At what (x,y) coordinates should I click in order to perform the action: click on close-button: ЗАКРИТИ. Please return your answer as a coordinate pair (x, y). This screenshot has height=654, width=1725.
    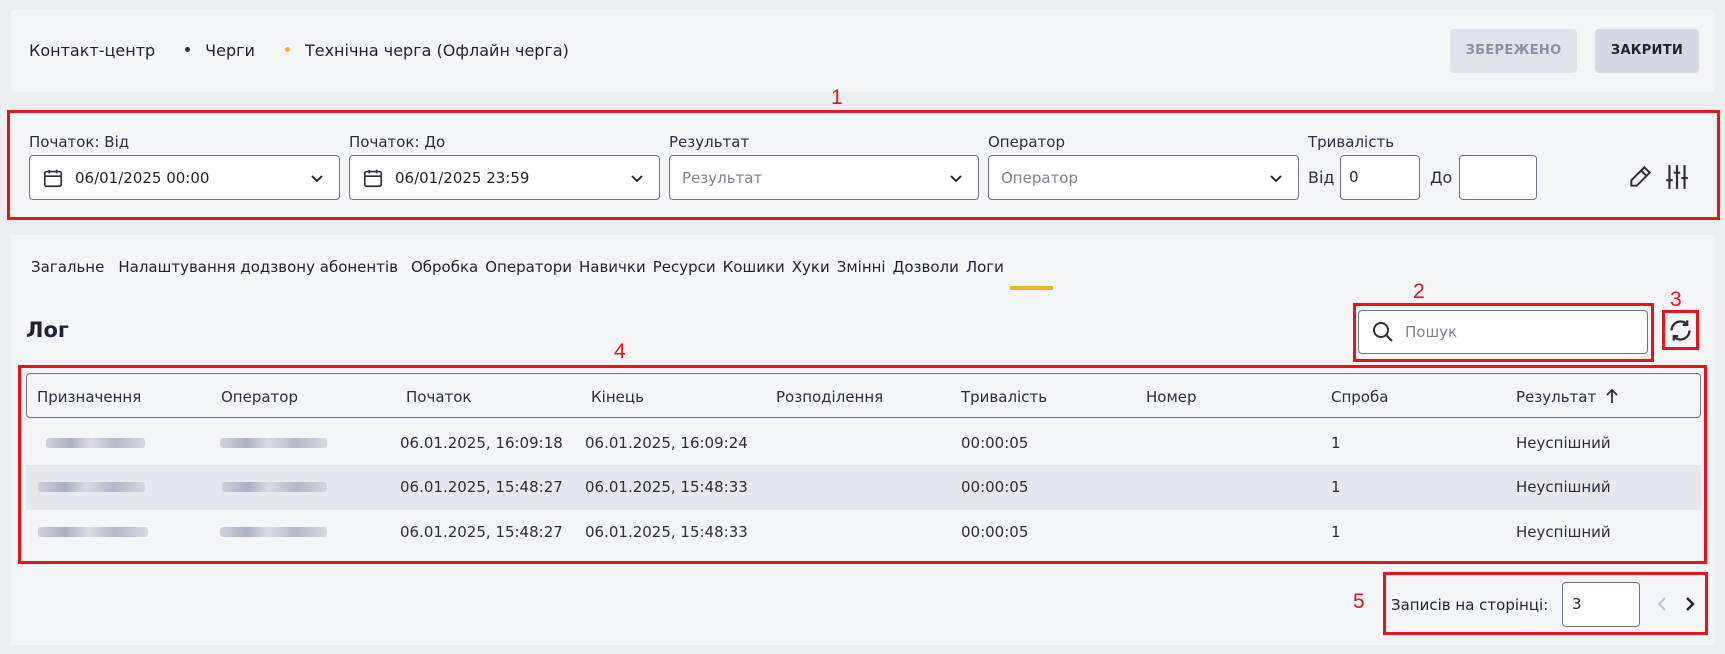
    Looking at the image, I should click on (1647, 51).